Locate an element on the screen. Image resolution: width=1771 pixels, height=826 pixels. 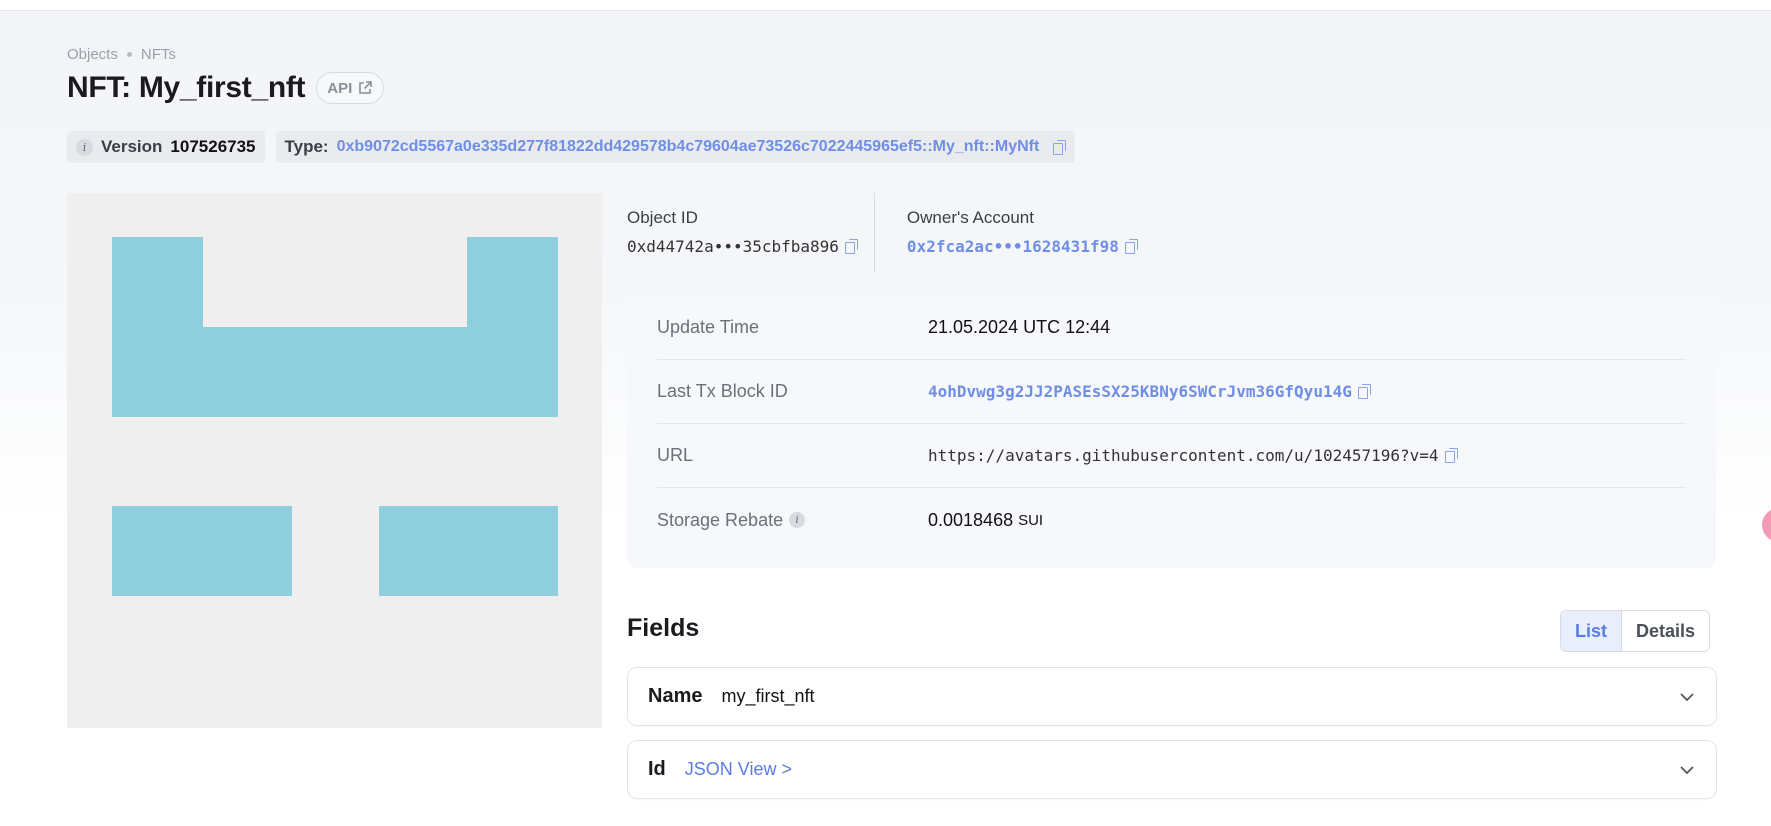
detail-row-storage-rebate: Storage Rebate i 0.0018468 SUI is located at coordinates (1171, 520).